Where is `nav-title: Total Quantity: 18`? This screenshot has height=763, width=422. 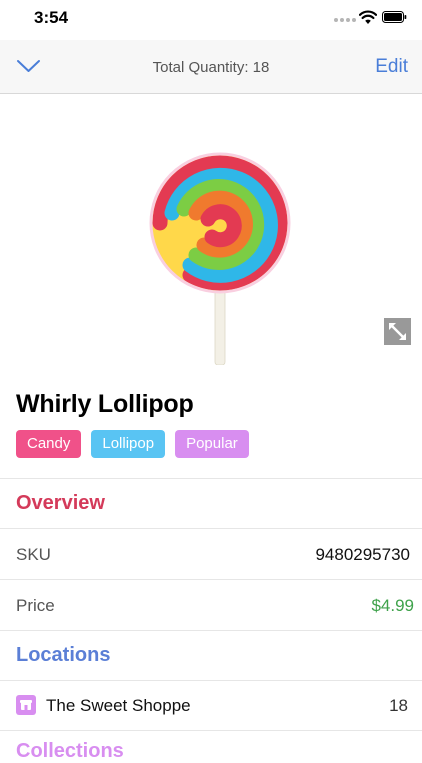
nav-title: Total Quantity: 18 is located at coordinates (211, 67).